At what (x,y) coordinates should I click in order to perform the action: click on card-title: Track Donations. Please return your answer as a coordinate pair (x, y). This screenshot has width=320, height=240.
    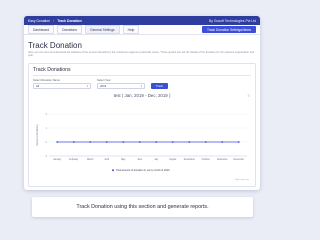
    Looking at the image, I should click on (52, 70).